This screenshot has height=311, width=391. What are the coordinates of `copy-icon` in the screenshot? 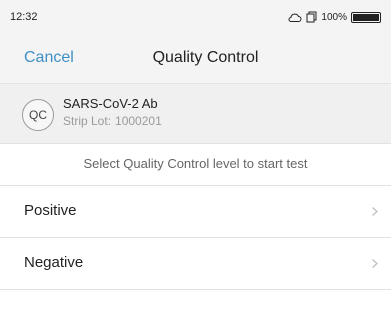 It's located at (311, 17).